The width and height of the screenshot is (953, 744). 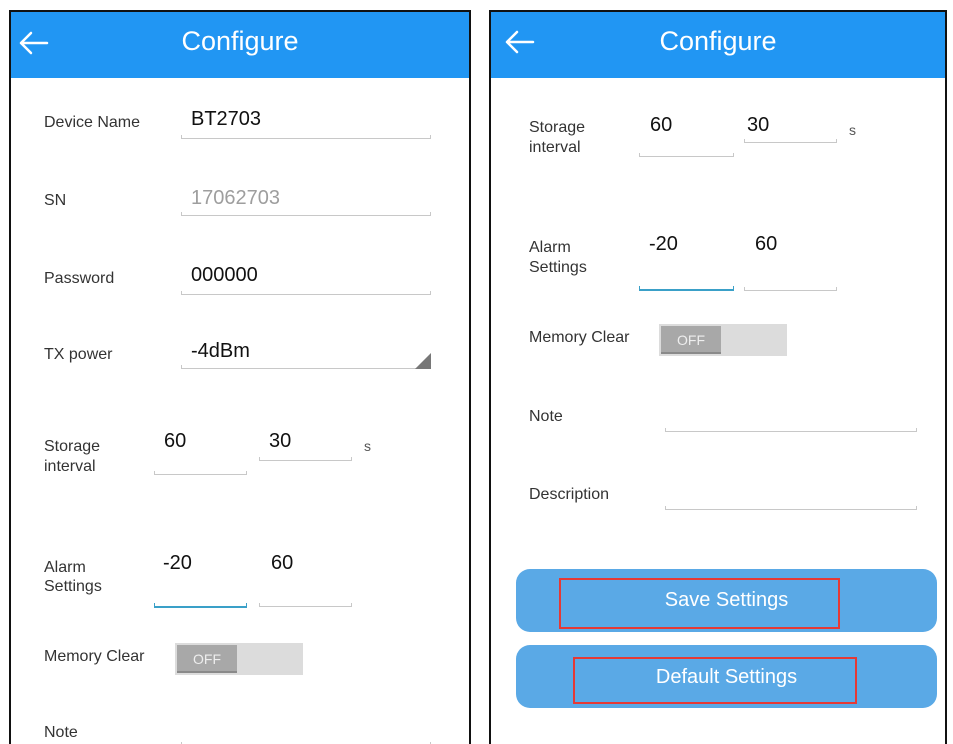 What do you see at coordinates (306, 214) in the screenshot?
I see `sn-underline` at bounding box center [306, 214].